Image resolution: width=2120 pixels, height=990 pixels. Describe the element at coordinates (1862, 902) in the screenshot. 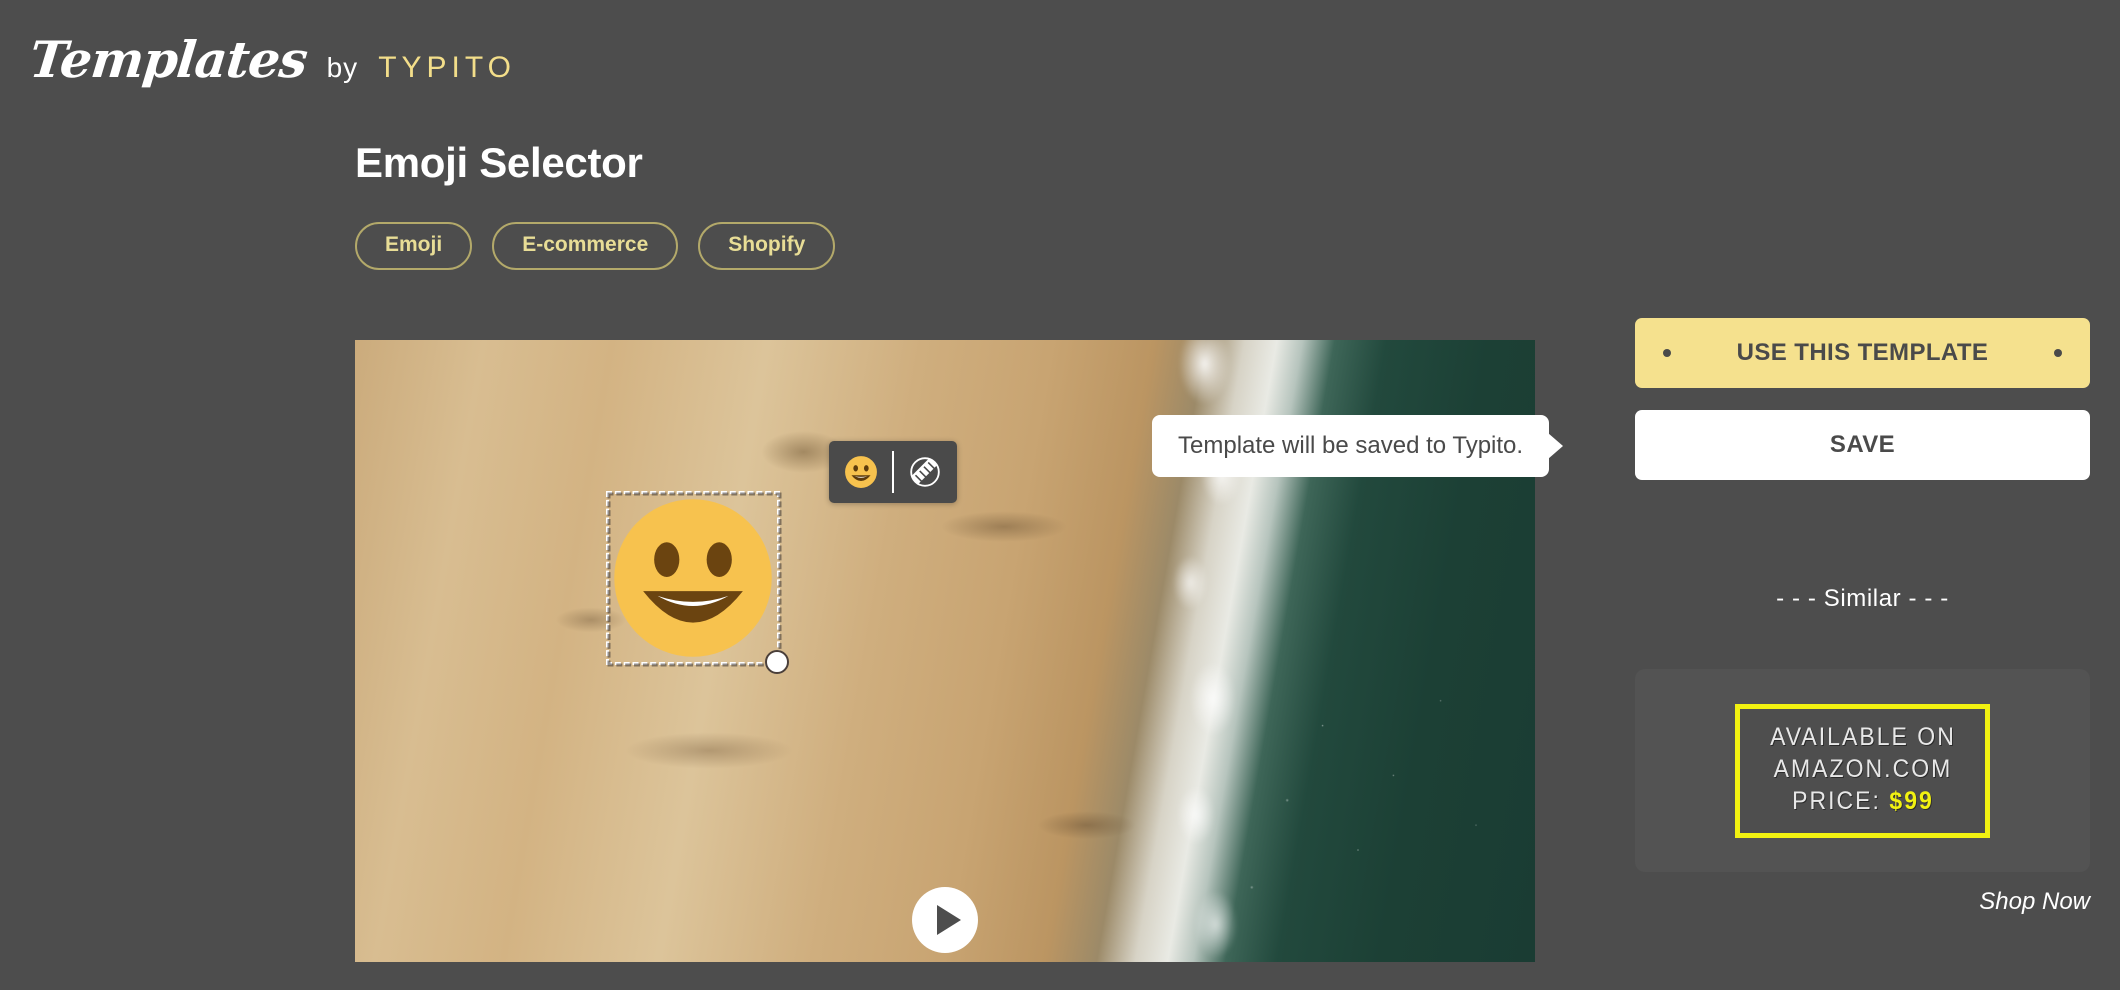

I see `shop-now-link: Shop Now` at that location.